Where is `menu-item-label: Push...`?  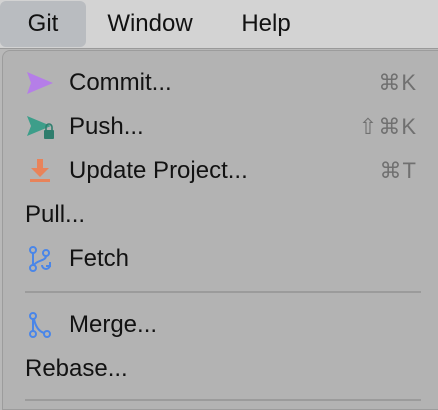
menu-item-label: Push... is located at coordinates (106, 126).